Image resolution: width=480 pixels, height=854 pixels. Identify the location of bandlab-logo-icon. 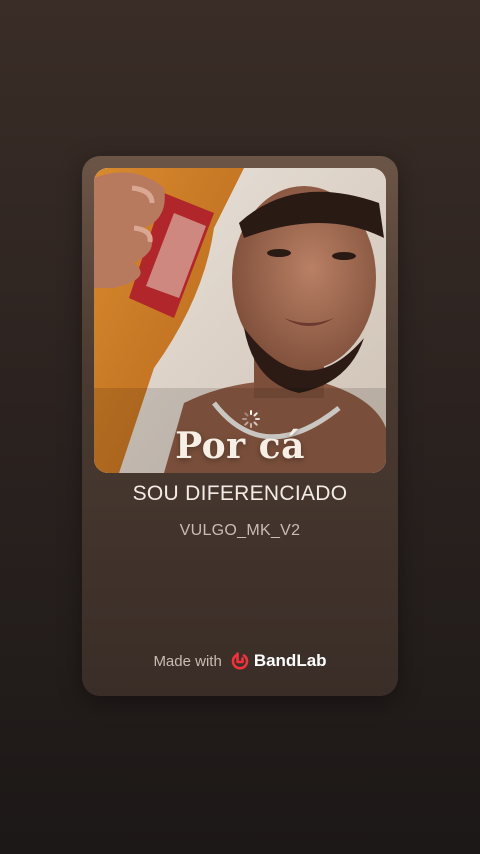
(240, 661).